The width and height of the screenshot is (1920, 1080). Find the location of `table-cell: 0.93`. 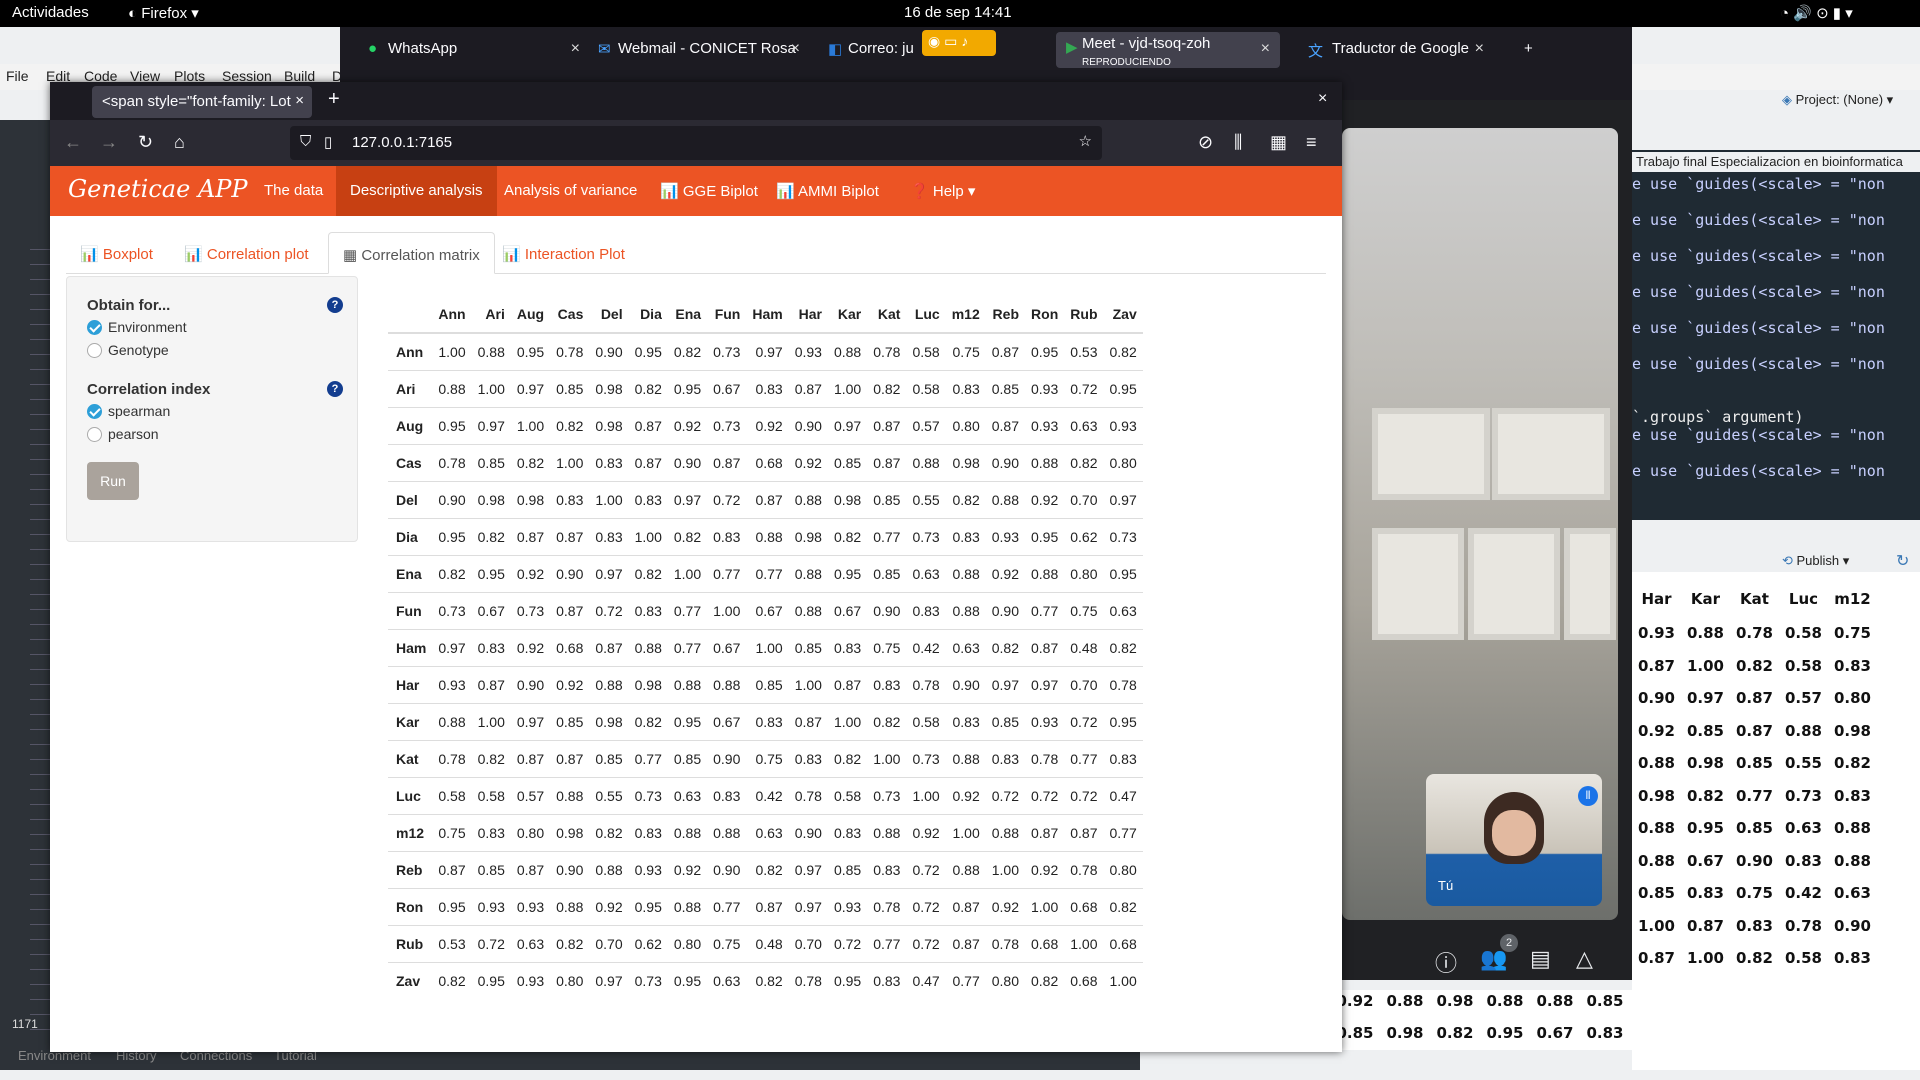

table-cell: 0.93 is located at coordinates (648, 869).